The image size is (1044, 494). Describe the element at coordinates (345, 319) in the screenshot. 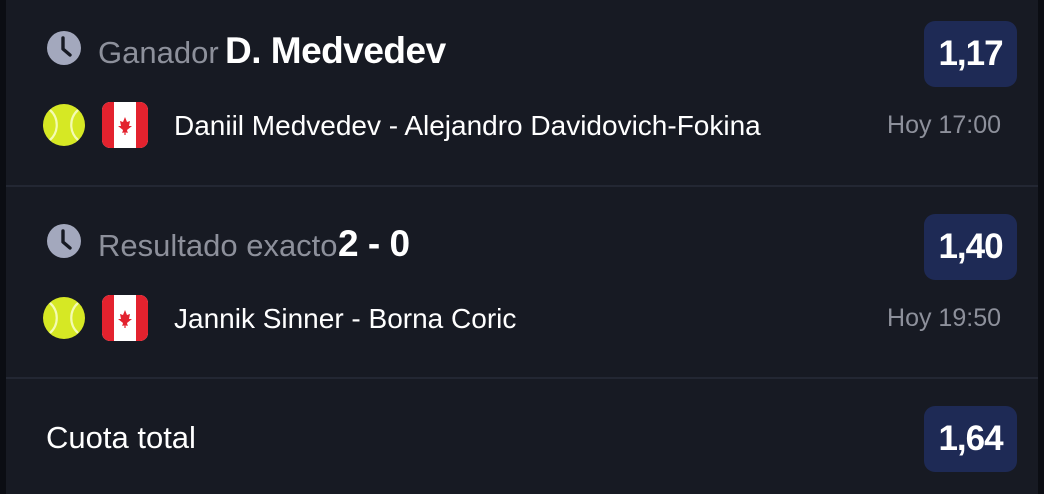

I see `match-name: Jannik Sinner - Borna Coric` at that location.